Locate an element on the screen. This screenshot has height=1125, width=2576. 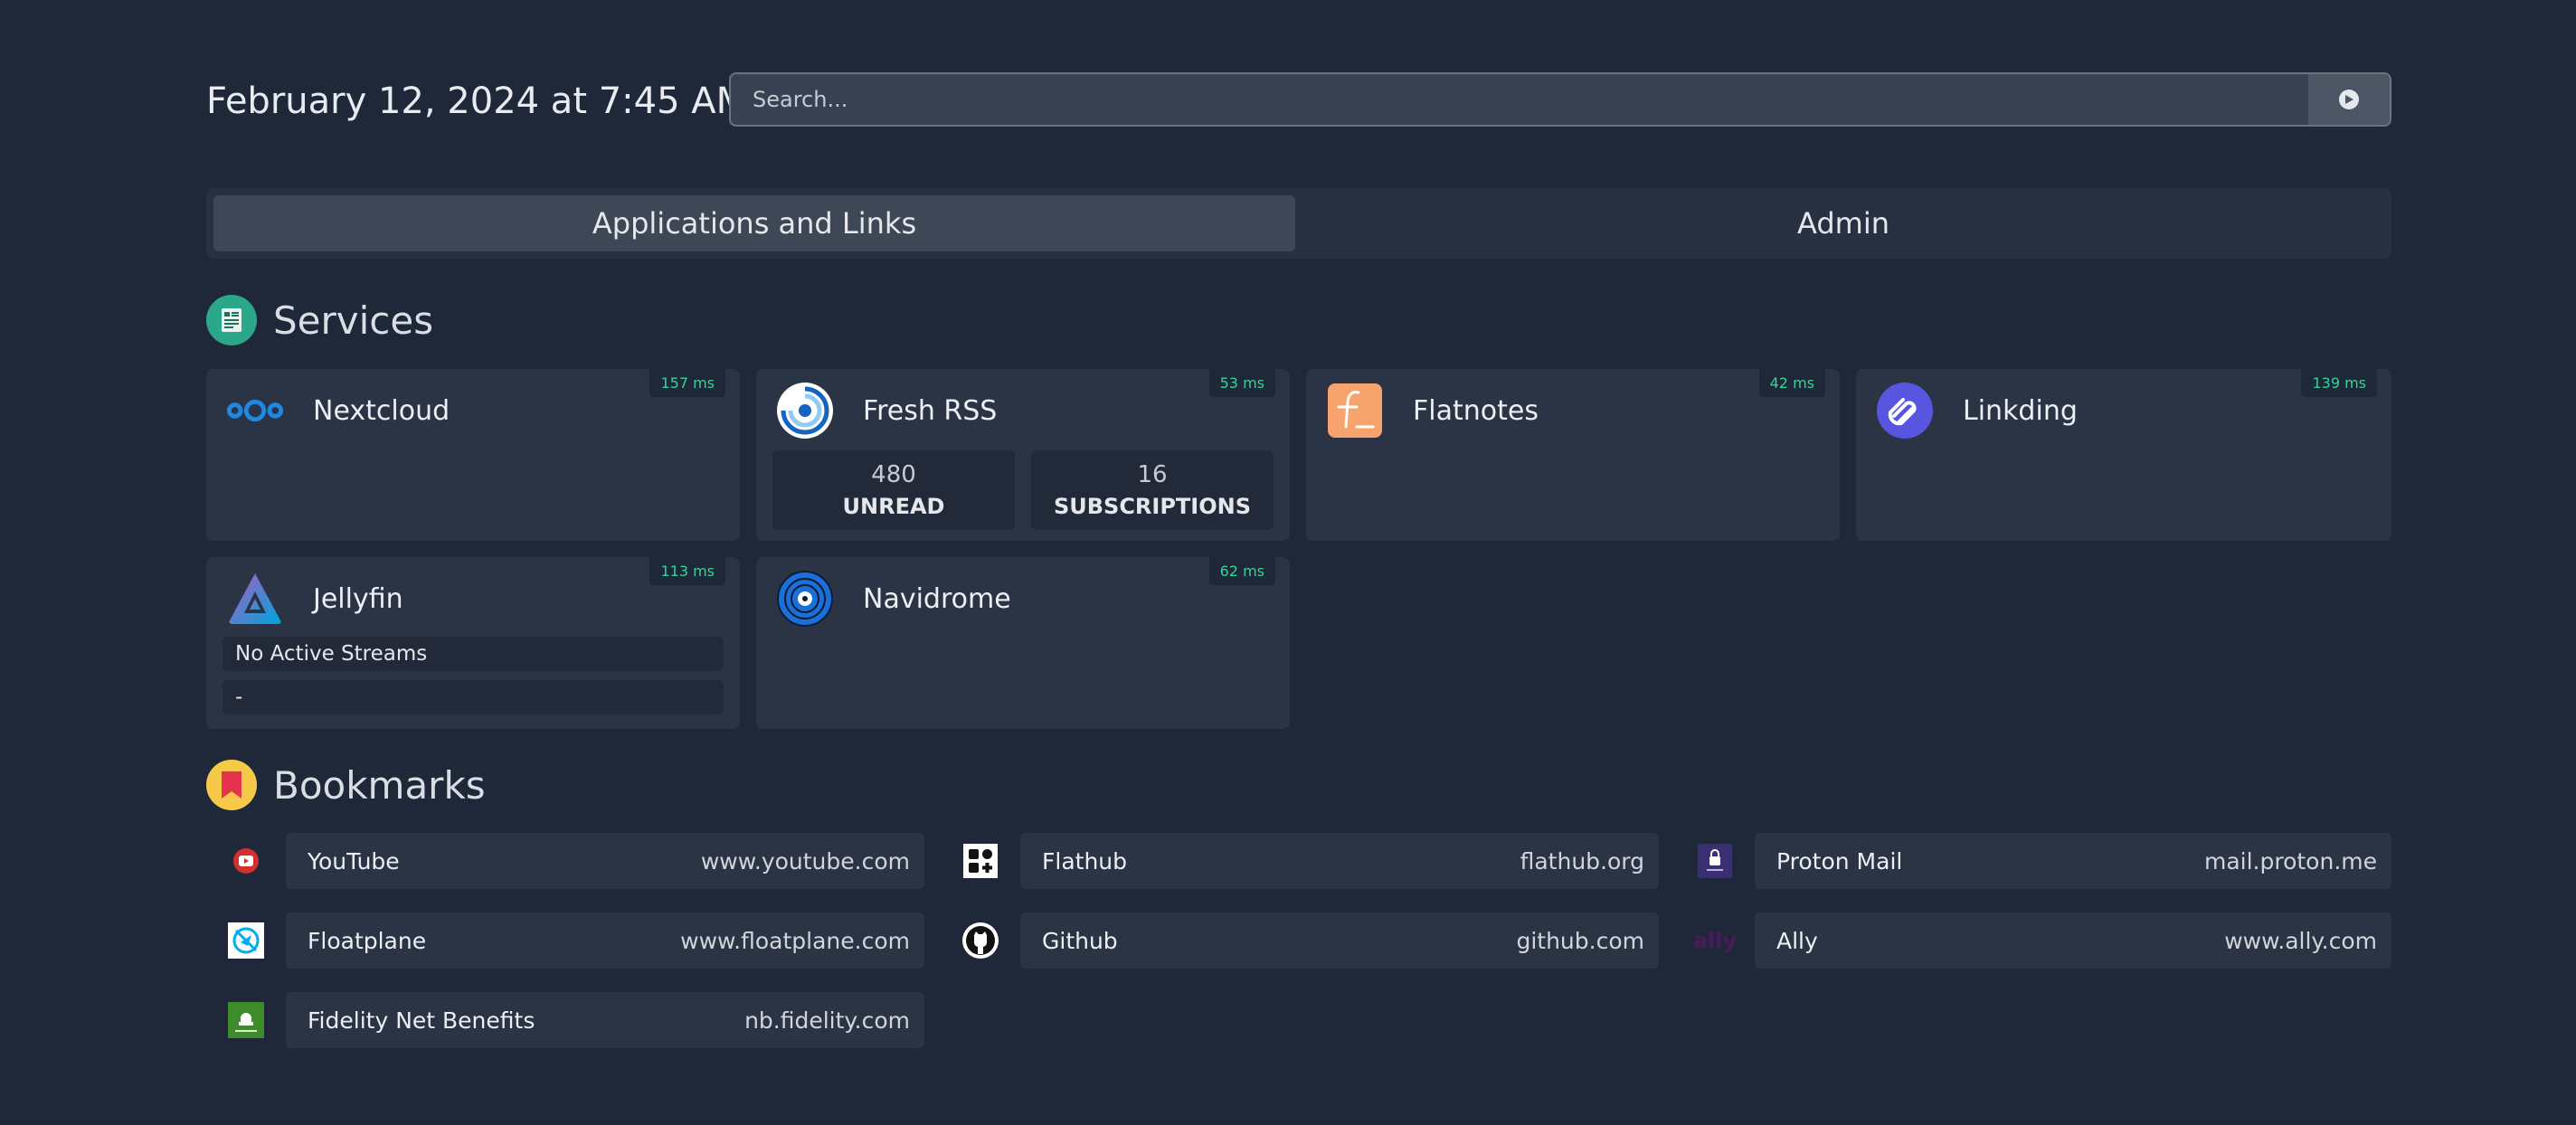
service-card-jellyfin: 113 ms Jellyfin No Active Streams - is located at coordinates (473, 643).